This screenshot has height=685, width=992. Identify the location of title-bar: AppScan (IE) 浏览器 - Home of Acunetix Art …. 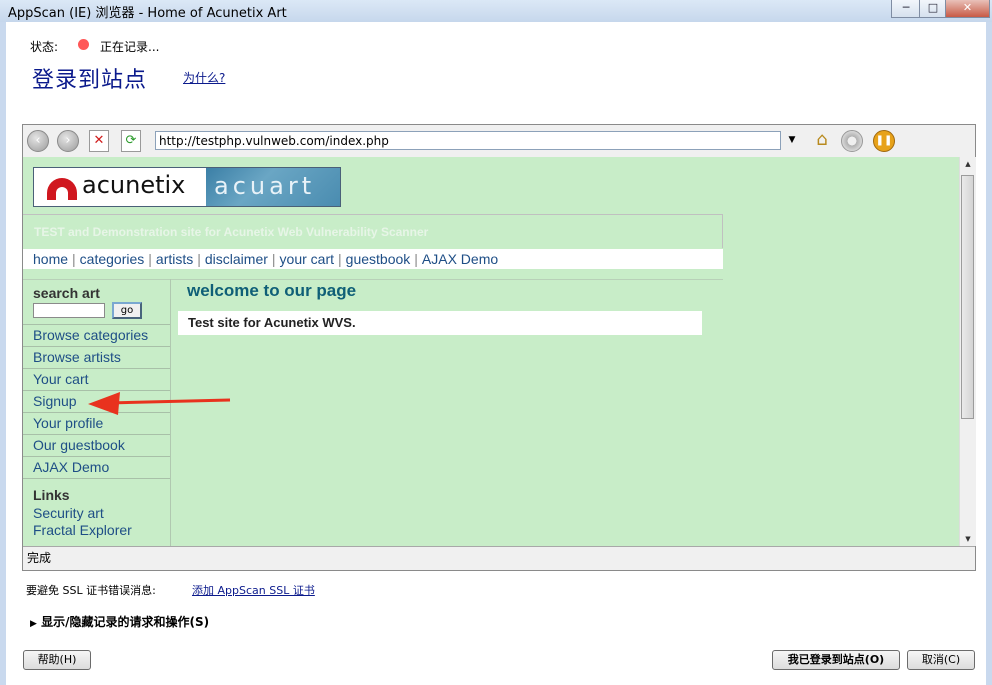
(496, 11).